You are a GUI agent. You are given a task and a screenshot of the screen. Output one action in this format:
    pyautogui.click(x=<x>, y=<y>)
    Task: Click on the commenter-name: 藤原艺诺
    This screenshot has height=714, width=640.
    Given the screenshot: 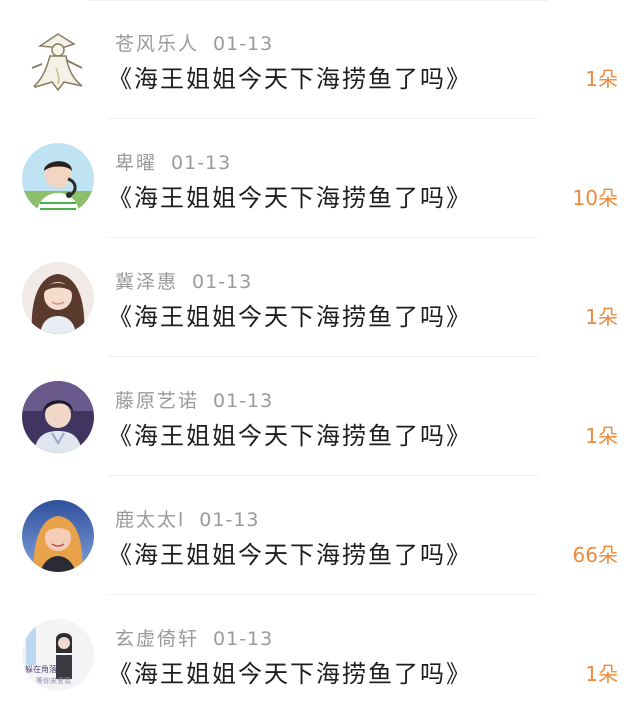 What is the action you would take?
    pyautogui.click(x=157, y=401)
    